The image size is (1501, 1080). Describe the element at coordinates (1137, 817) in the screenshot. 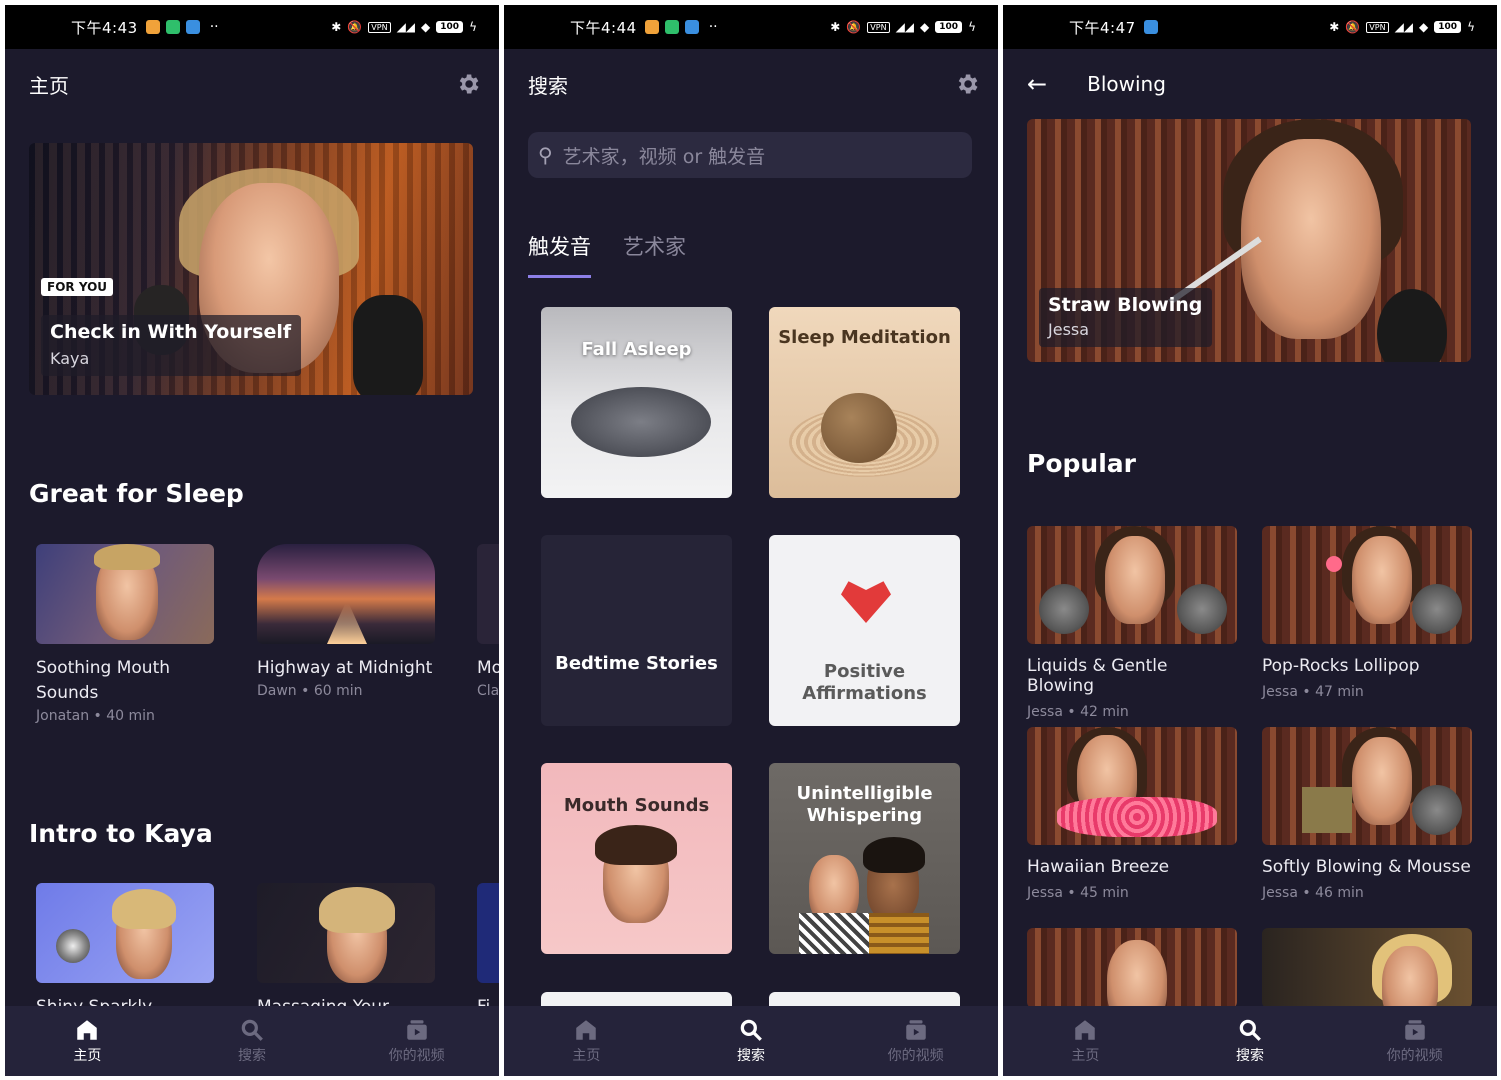

I see `lei-image` at that location.